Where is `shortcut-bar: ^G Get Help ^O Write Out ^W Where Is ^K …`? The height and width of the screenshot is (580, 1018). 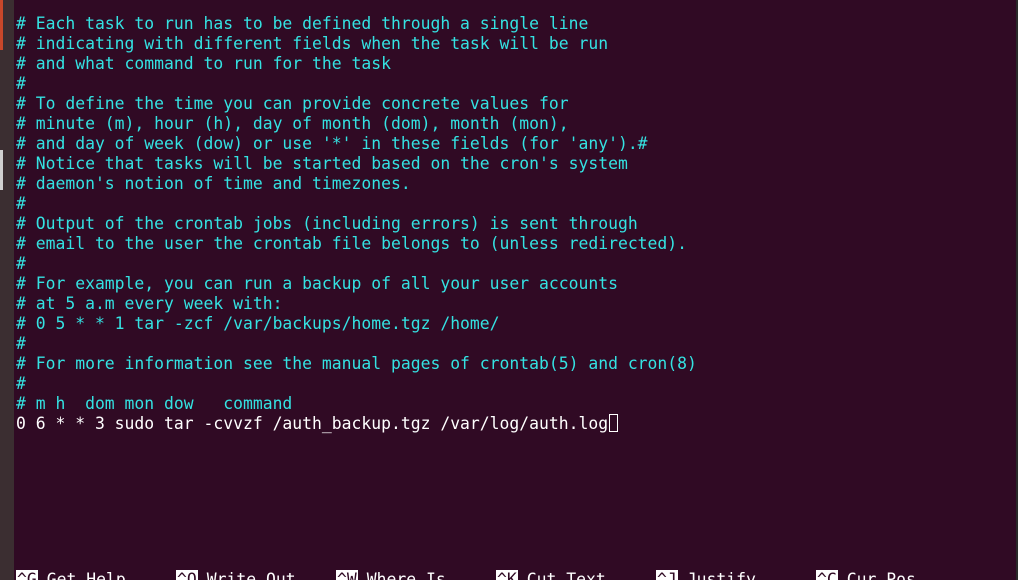
shortcut-bar: ^G Get Help ^O Write Out ^W Where Is ^K … is located at coordinates (516, 575).